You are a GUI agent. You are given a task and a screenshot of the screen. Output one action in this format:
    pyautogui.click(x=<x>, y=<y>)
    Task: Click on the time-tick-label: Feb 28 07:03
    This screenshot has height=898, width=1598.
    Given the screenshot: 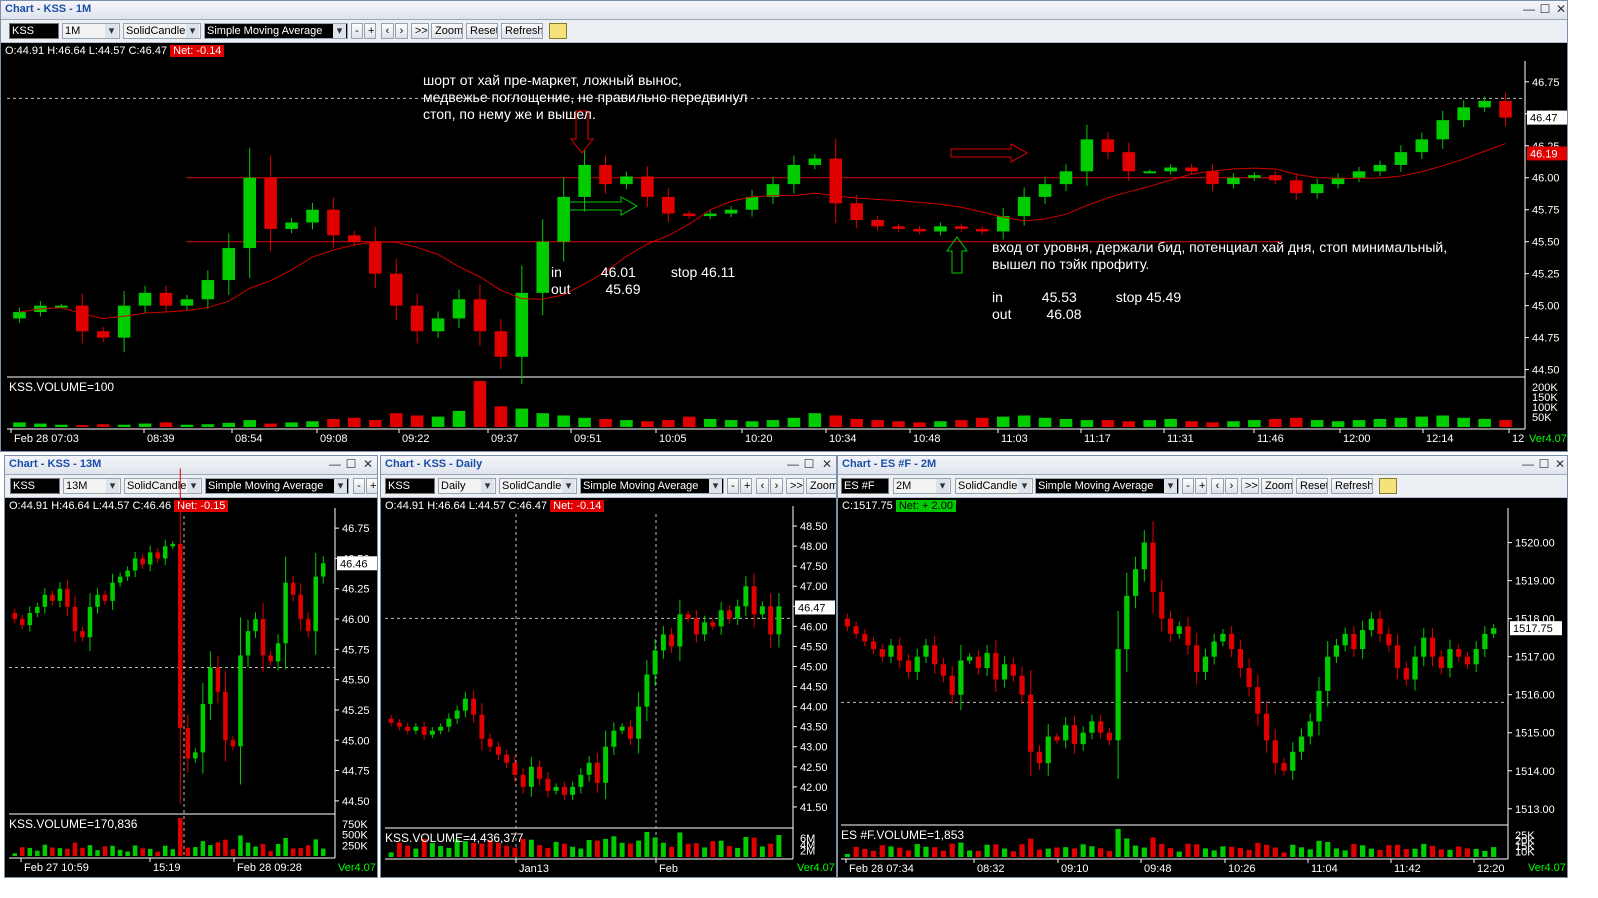 What is the action you would take?
    pyautogui.click(x=46, y=439)
    